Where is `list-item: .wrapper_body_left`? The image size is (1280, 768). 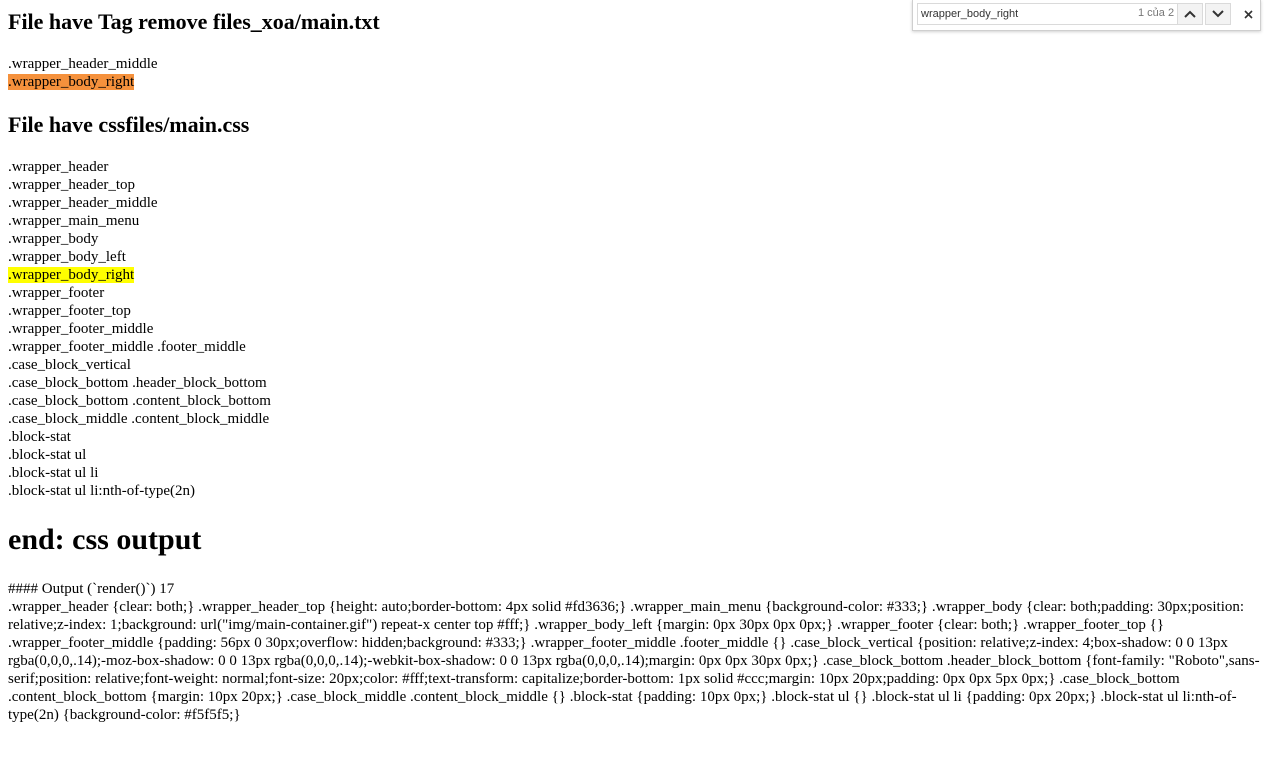 list-item: .wrapper_body_left is located at coordinates (67, 257).